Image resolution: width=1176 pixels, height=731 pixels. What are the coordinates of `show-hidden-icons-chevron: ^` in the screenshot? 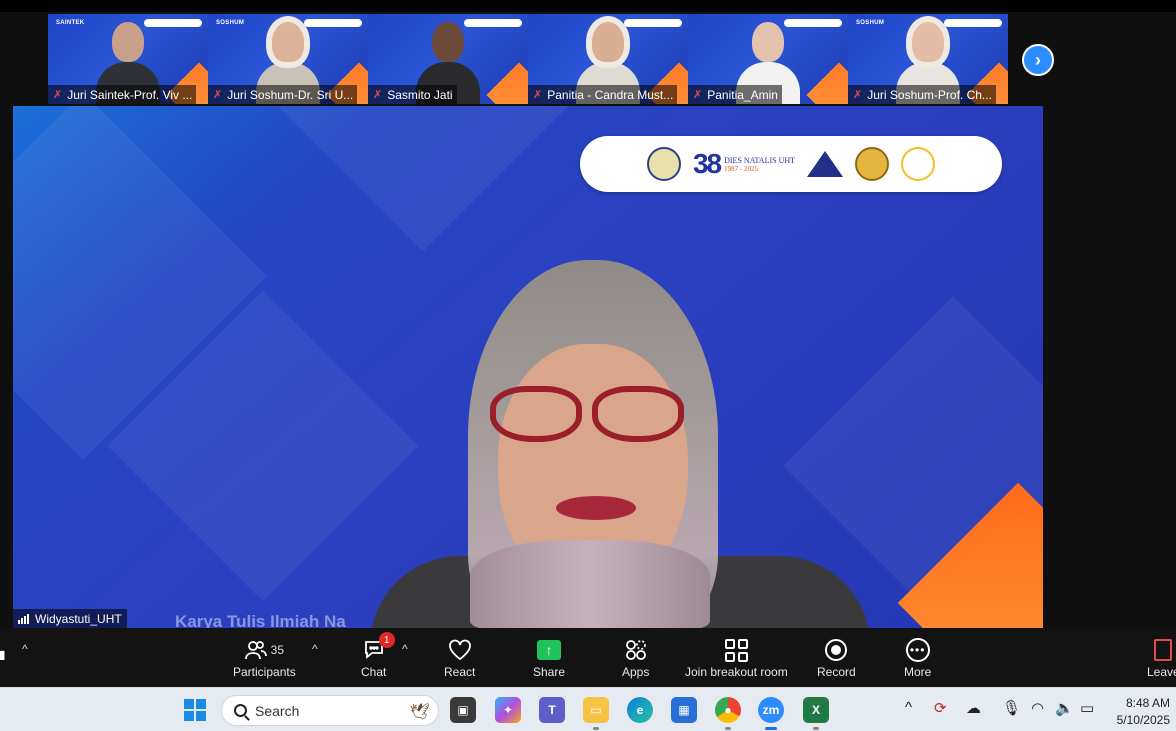 It's located at (908, 707).